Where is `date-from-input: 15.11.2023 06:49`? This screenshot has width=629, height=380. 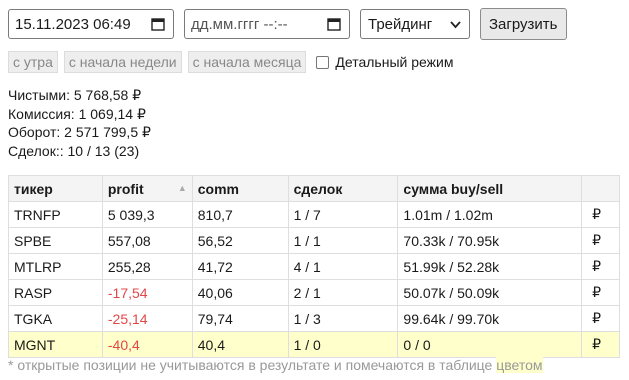 date-from-input: 15.11.2023 06:49 is located at coordinates (91, 24).